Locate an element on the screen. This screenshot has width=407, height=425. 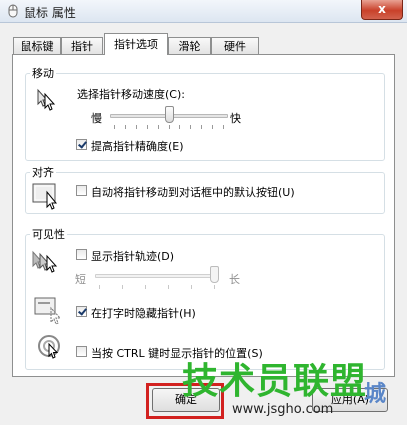
snap-label: 自动将指针移动到对话框中的默认按钮(U) is located at coordinates (193, 192).